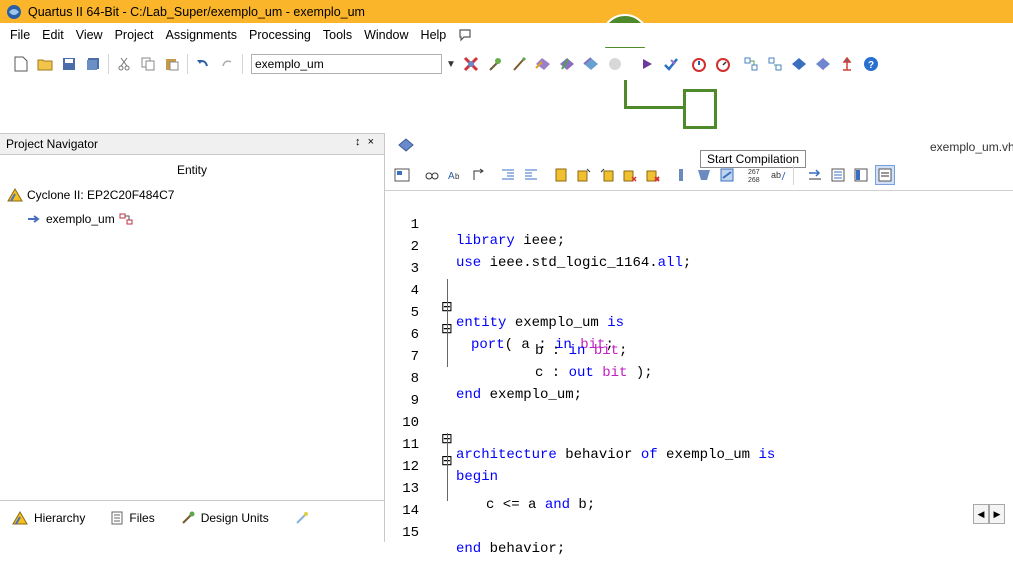 The image size is (1013, 573). I want to click on chip-planner-icon, so click(823, 64).